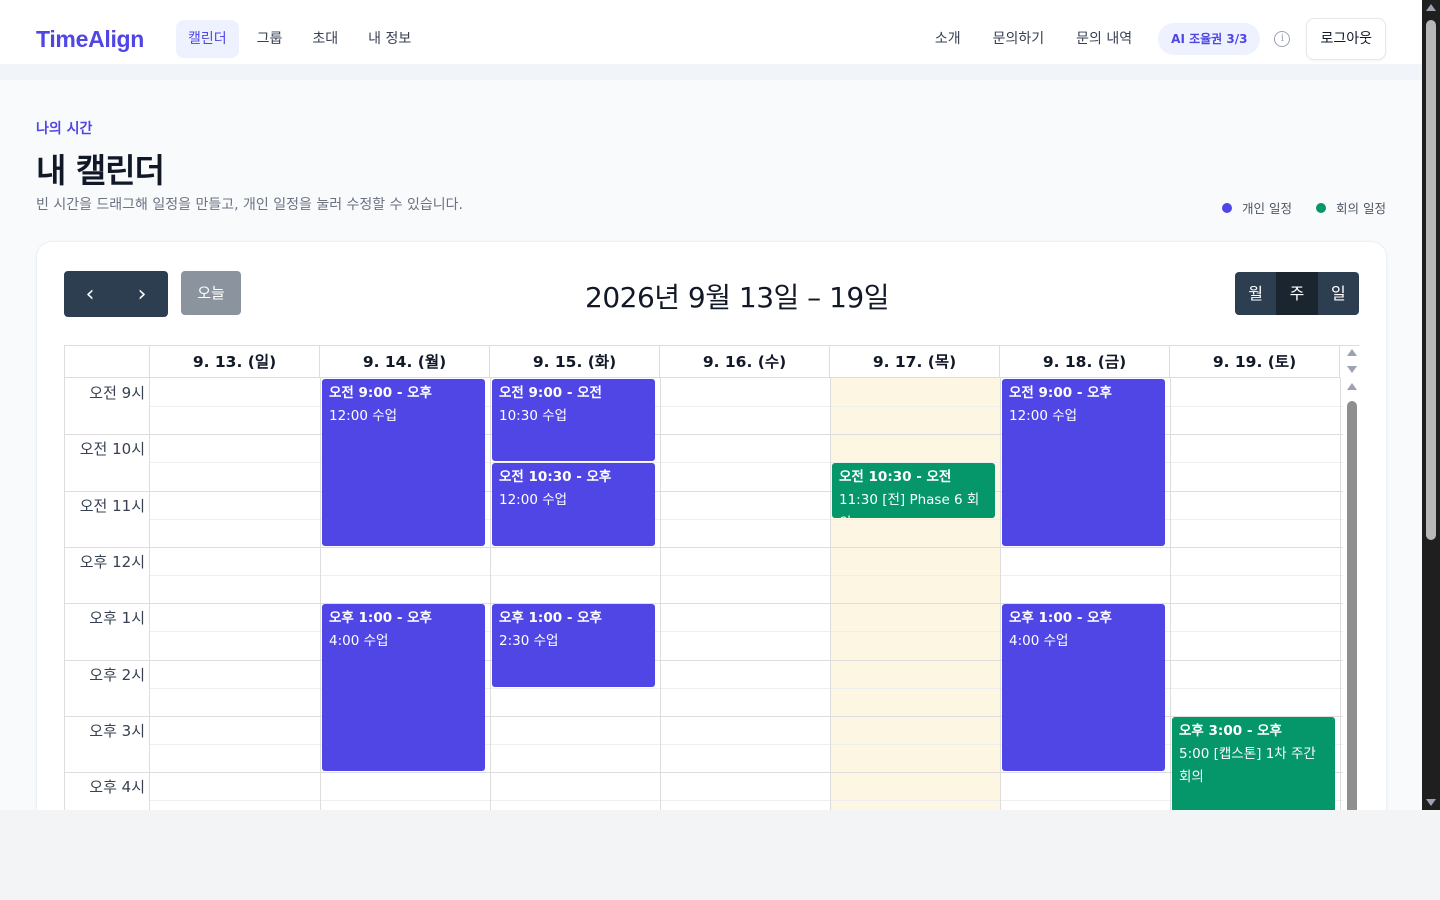 The width and height of the screenshot is (1440, 900). I want to click on day-header: 9. 16. (수), so click(745, 362).